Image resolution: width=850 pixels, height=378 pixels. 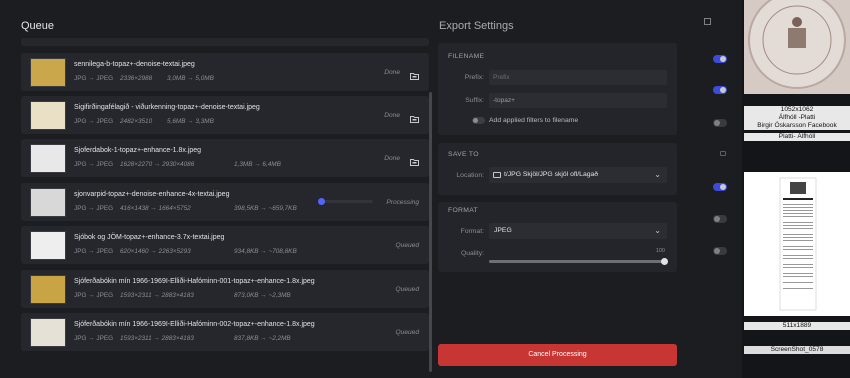 What do you see at coordinates (265, 208) in the screenshot?
I see `queue-item-sizes: 398,5KB → ~659,7KB` at bounding box center [265, 208].